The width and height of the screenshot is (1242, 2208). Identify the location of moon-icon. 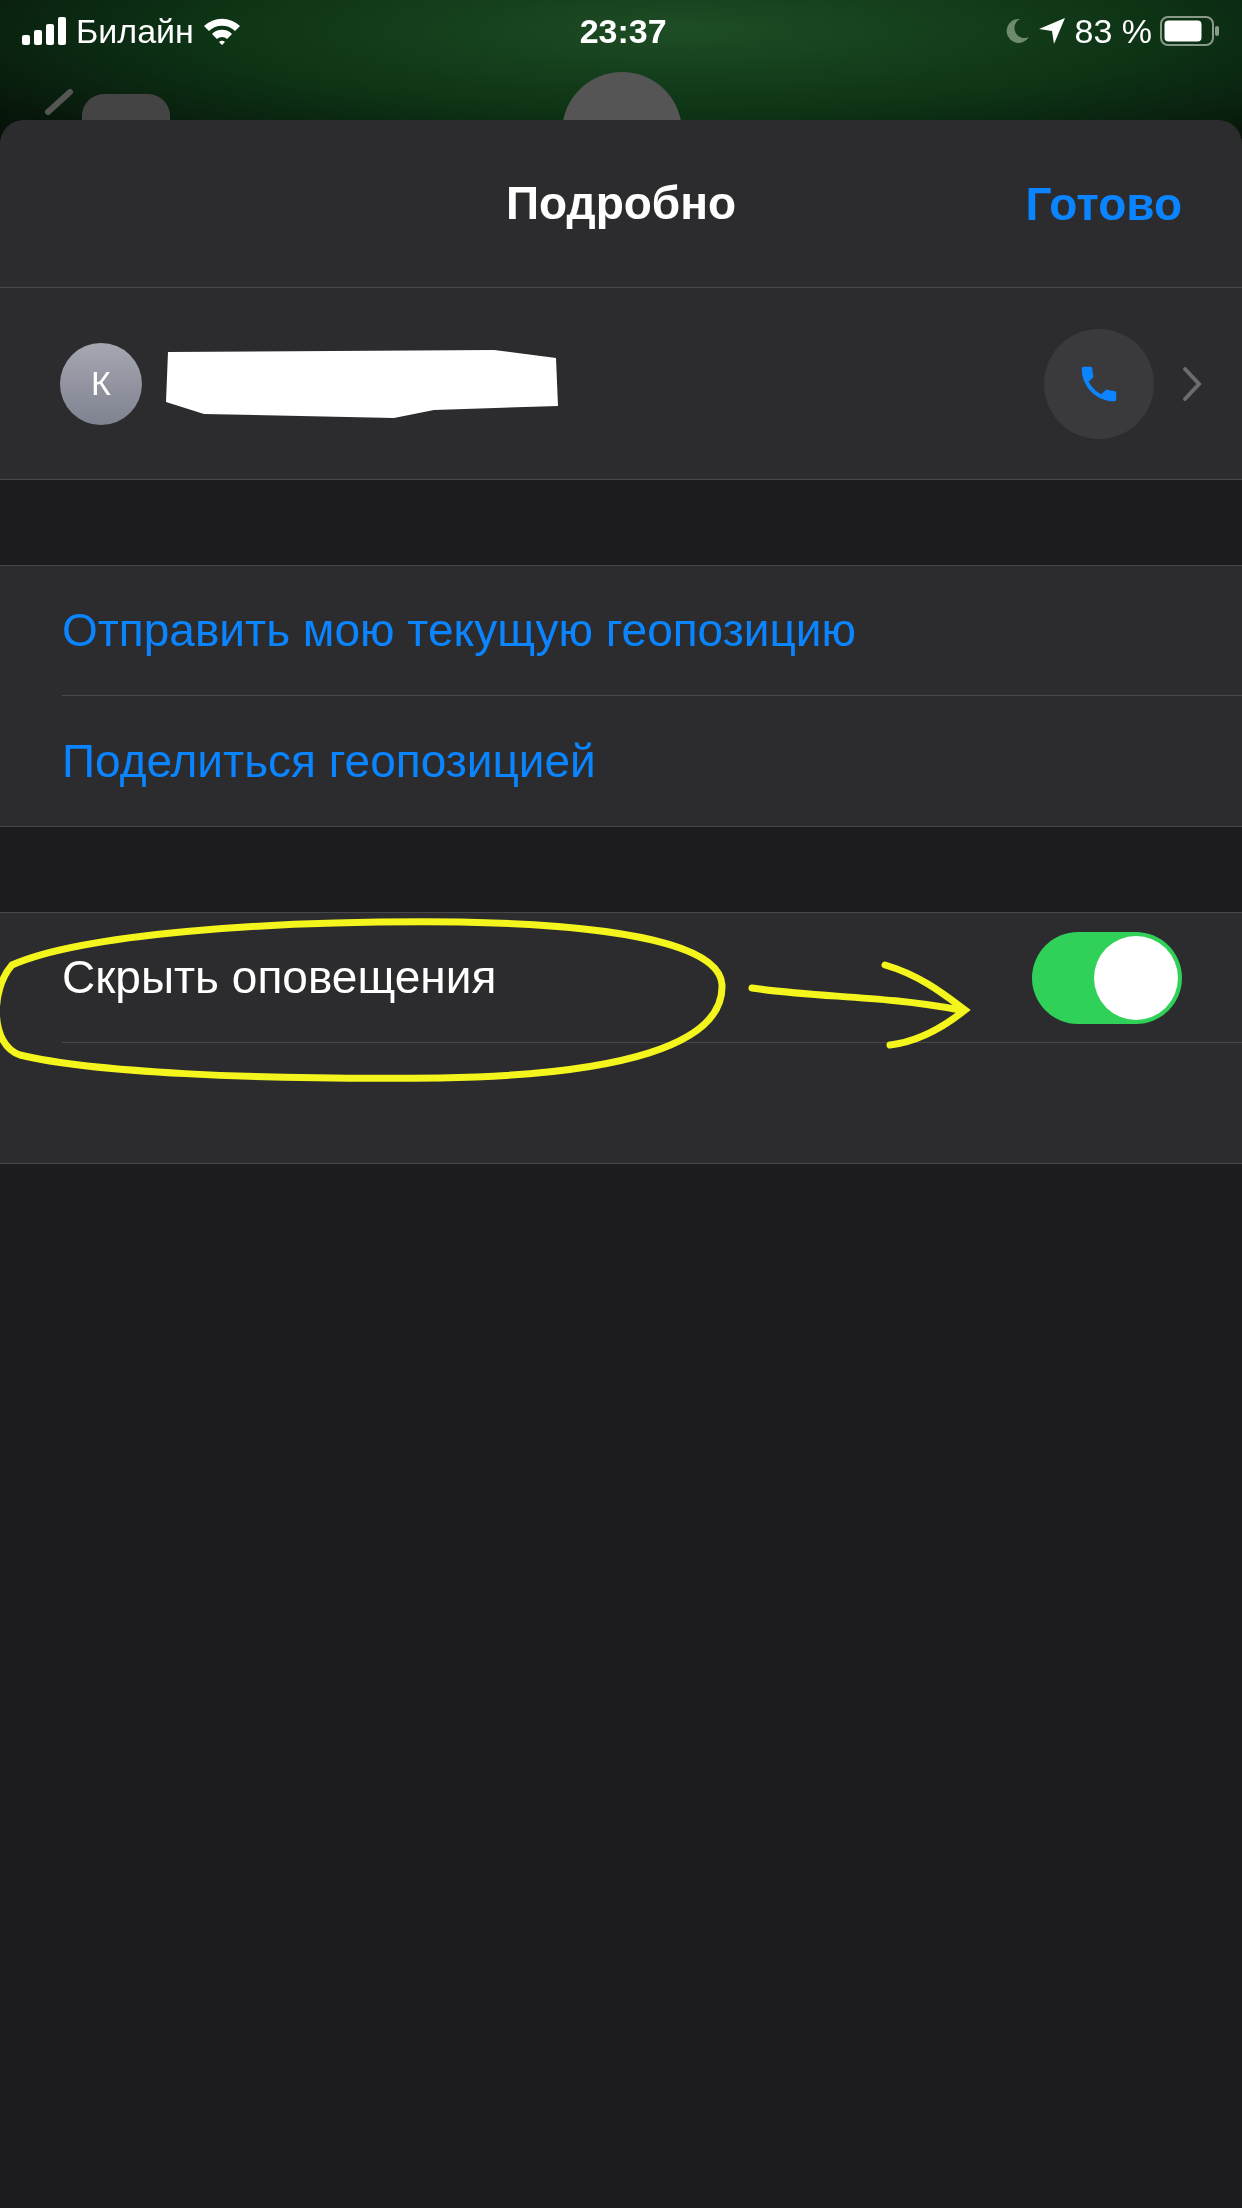
(1017, 31).